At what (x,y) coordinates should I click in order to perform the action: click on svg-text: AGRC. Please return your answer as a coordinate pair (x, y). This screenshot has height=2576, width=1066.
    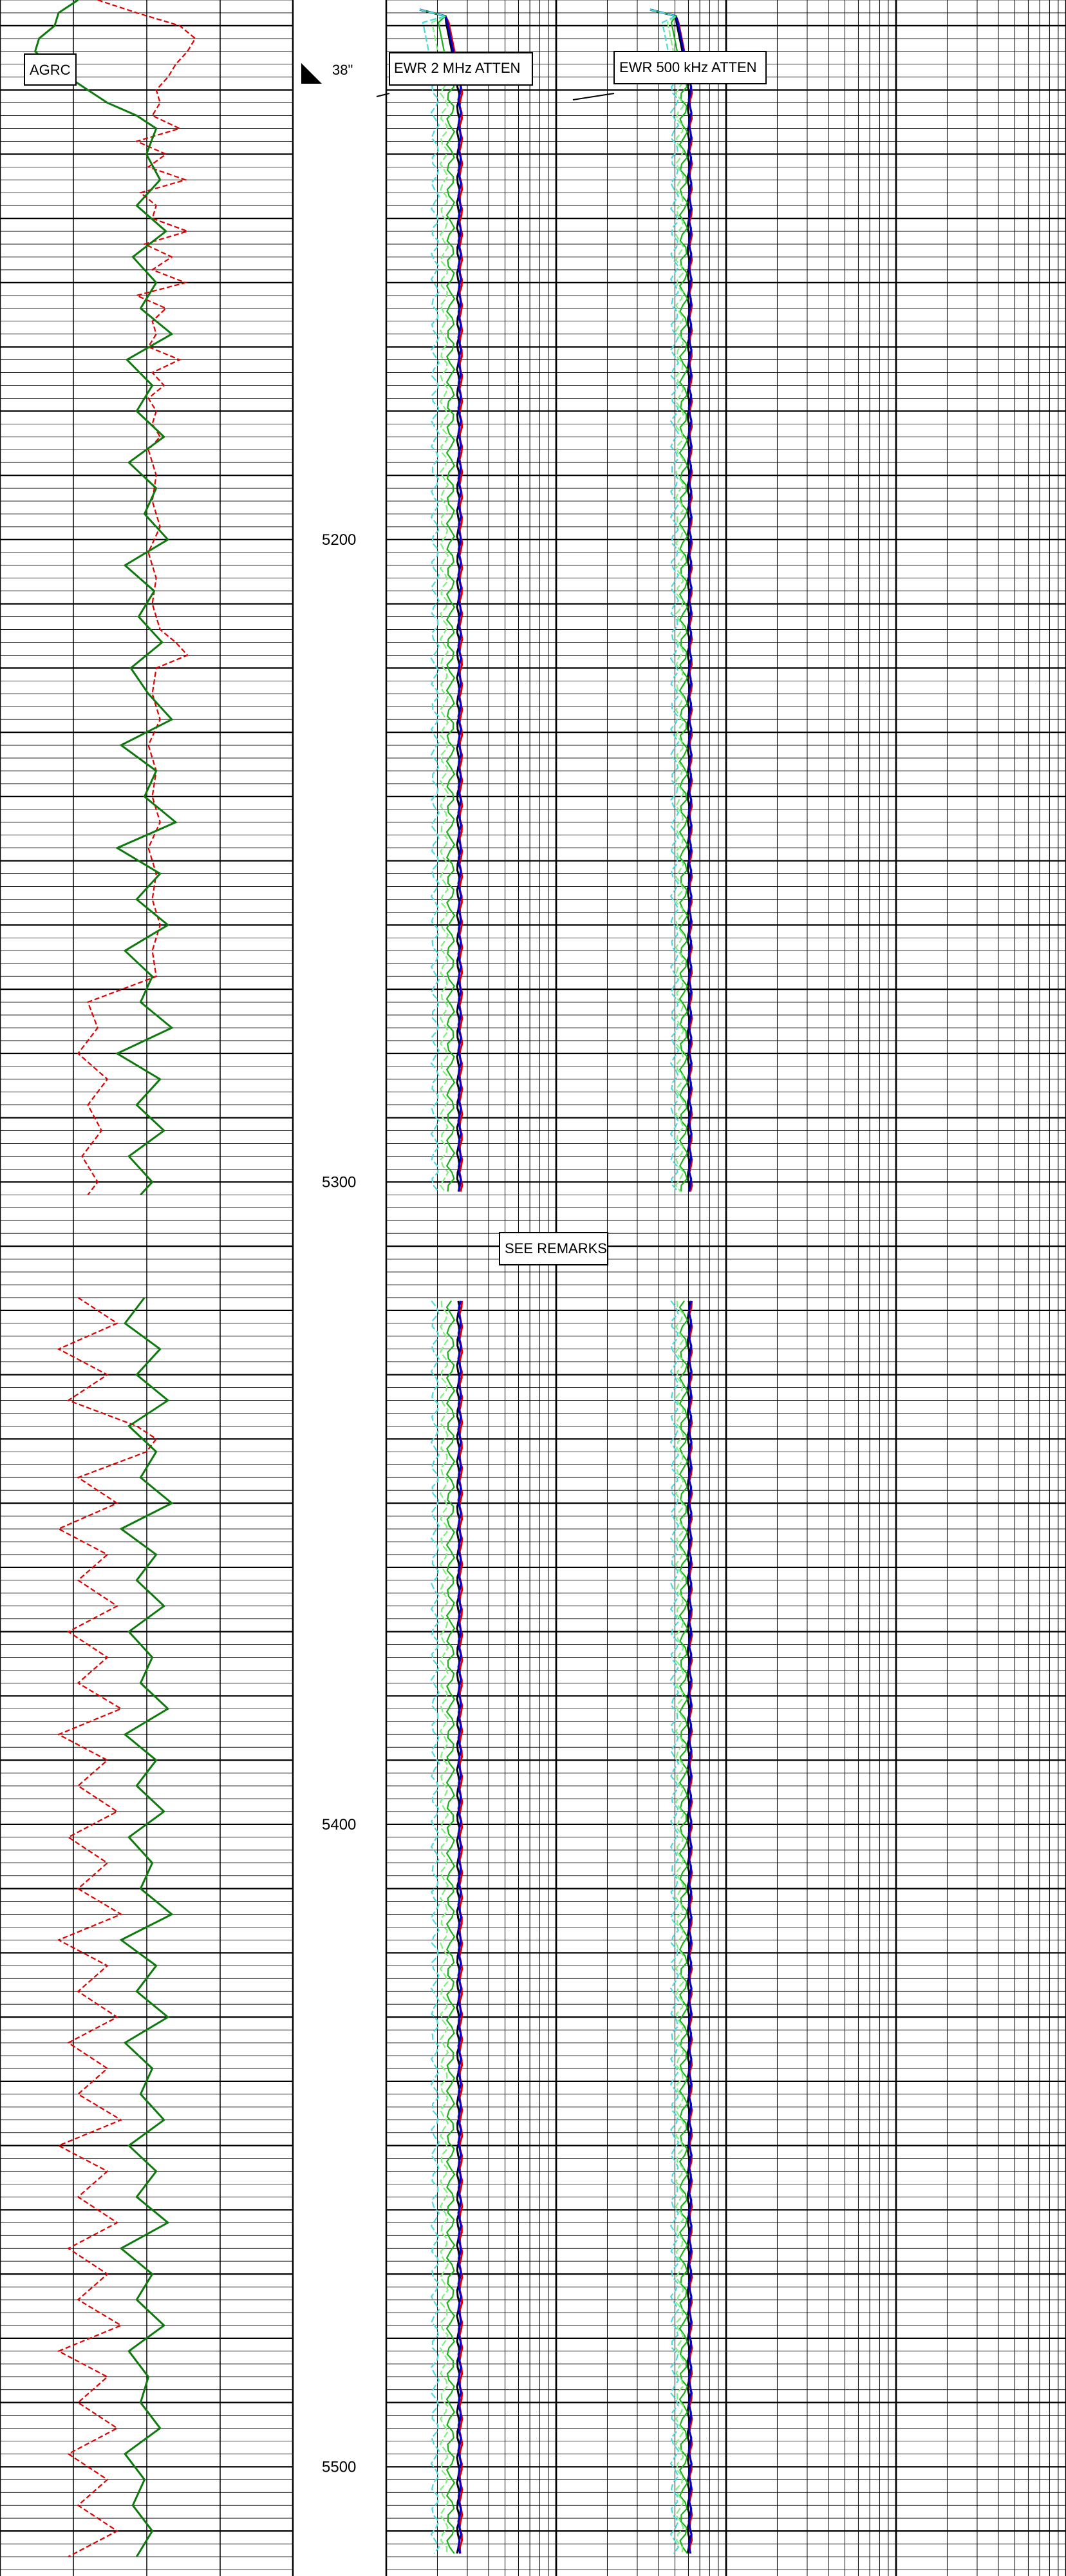
    Looking at the image, I should click on (51, 70).